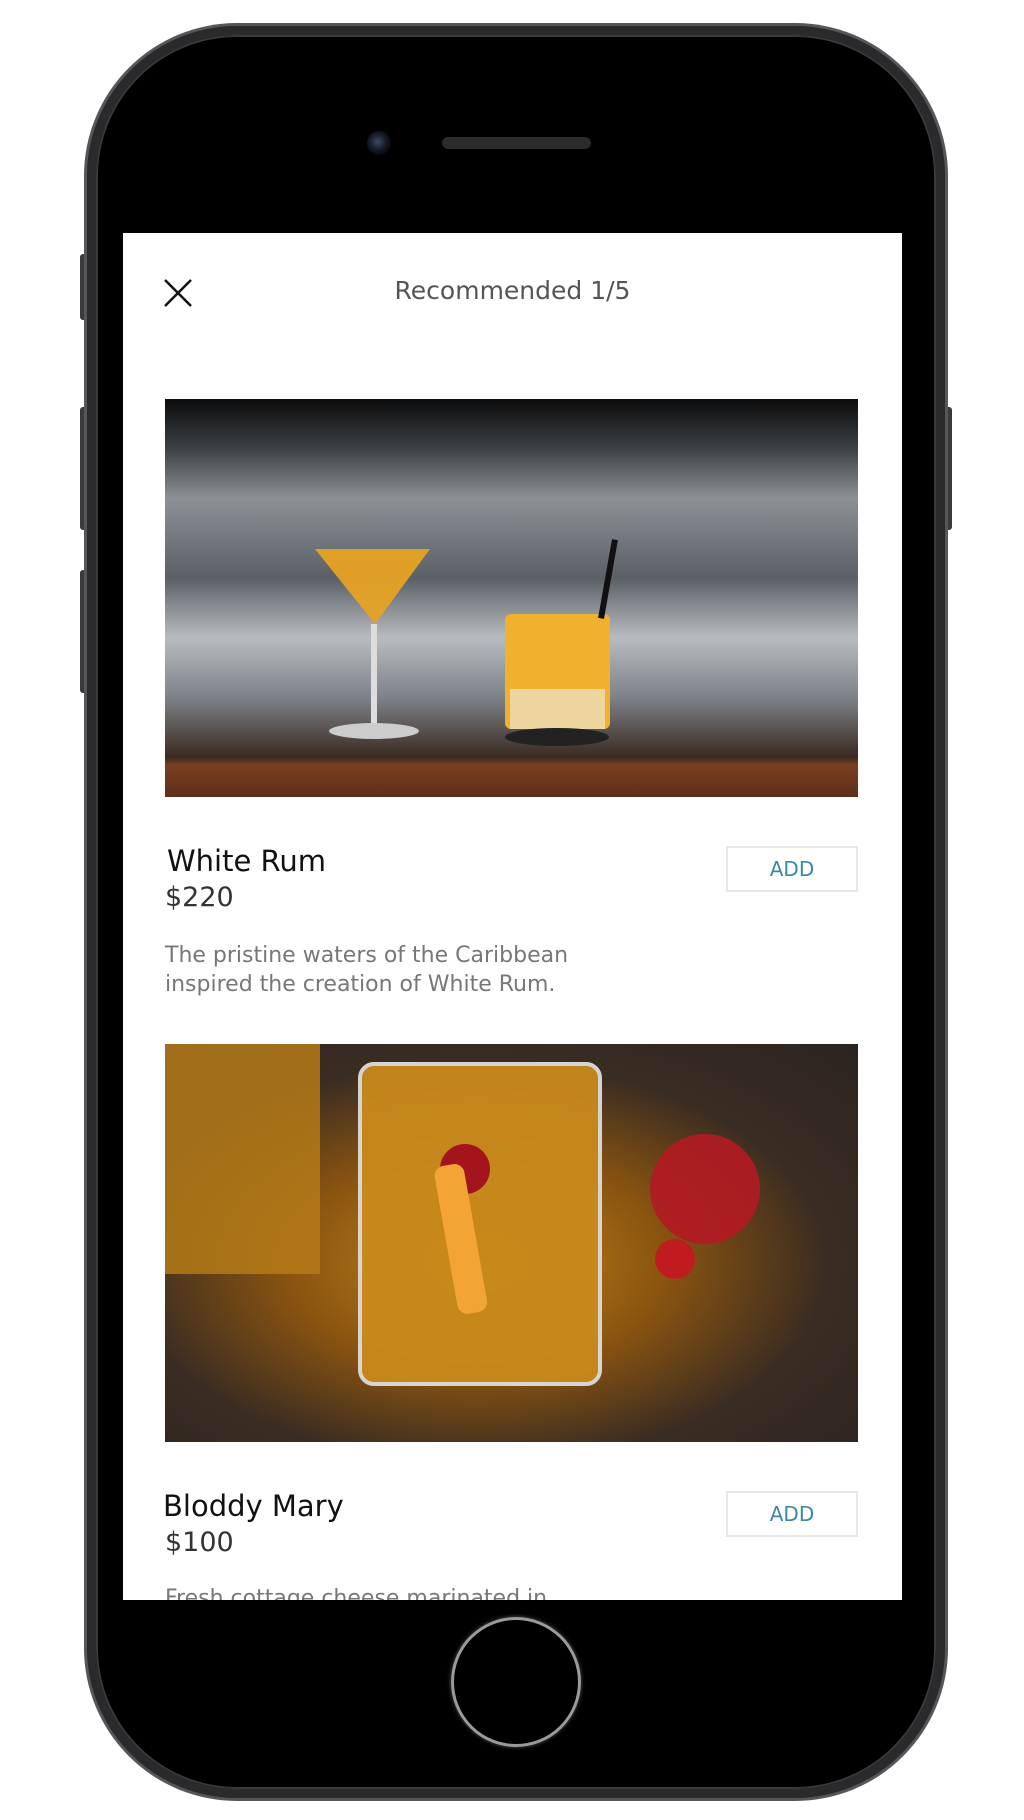 The width and height of the screenshot is (1024, 1820). What do you see at coordinates (199, 897) in the screenshot?
I see `item-price: $220` at bounding box center [199, 897].